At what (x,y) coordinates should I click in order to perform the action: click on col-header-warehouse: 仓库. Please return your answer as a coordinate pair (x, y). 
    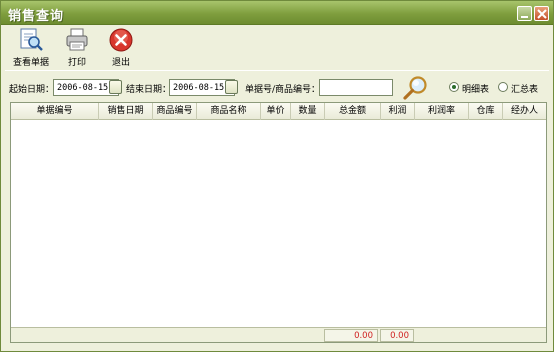
    Looking at the image, I should click on (486, 111).